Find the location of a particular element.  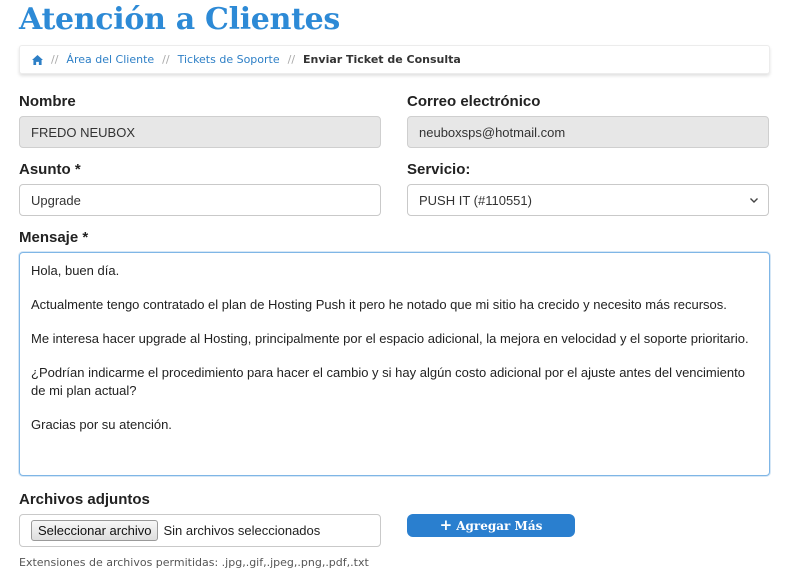

add-more-label: Agregar Más is located at coordinates (499, 525).